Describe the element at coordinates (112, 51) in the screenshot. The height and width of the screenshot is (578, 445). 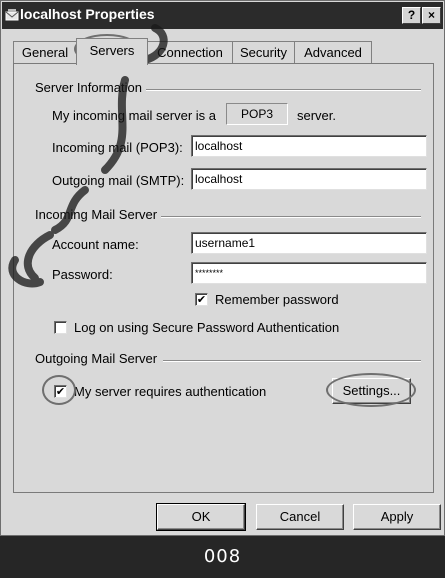
I see `tab-servers: Servers` at that location.